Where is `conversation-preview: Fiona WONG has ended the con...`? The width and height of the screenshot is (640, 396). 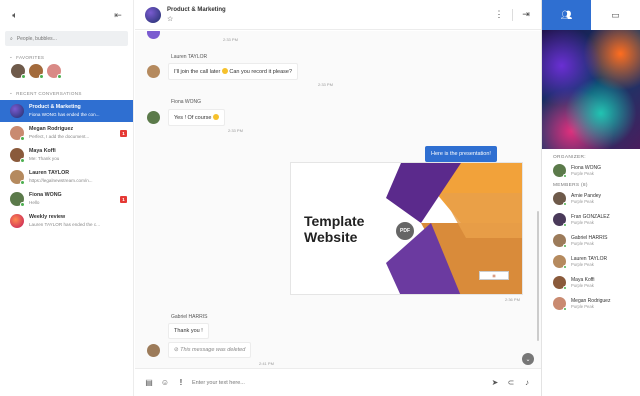
conversation-preview: Fiona WONG has ended the con... is located at coordinates (64, 114).